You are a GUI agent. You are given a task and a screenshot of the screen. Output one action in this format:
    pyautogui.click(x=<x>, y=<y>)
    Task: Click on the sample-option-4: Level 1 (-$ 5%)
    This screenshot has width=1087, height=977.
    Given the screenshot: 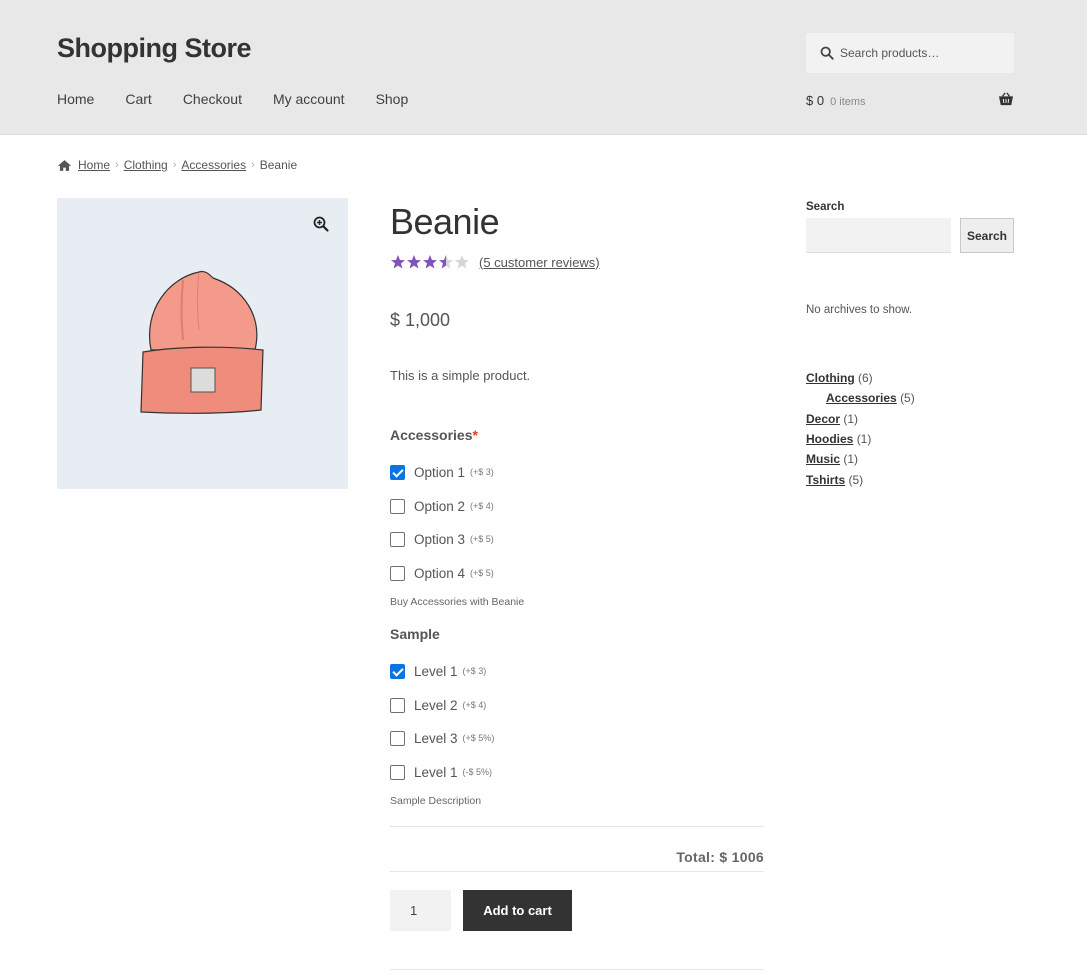 What is the action you would take?
    pyautogui.click(x=441, y=772)
    